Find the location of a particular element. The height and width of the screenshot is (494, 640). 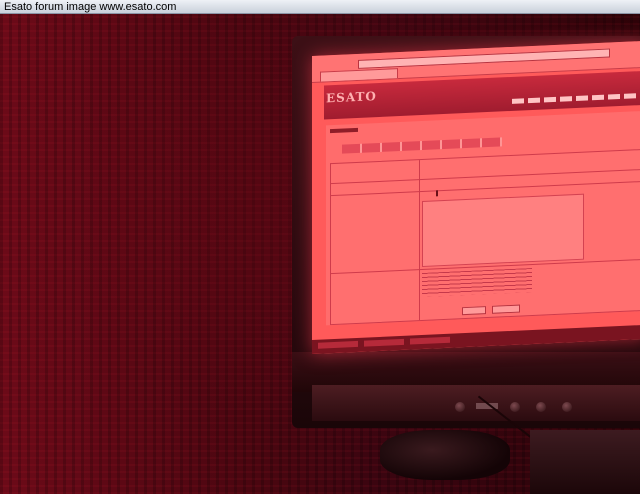

desk-object is located at coordinates (445, 455).